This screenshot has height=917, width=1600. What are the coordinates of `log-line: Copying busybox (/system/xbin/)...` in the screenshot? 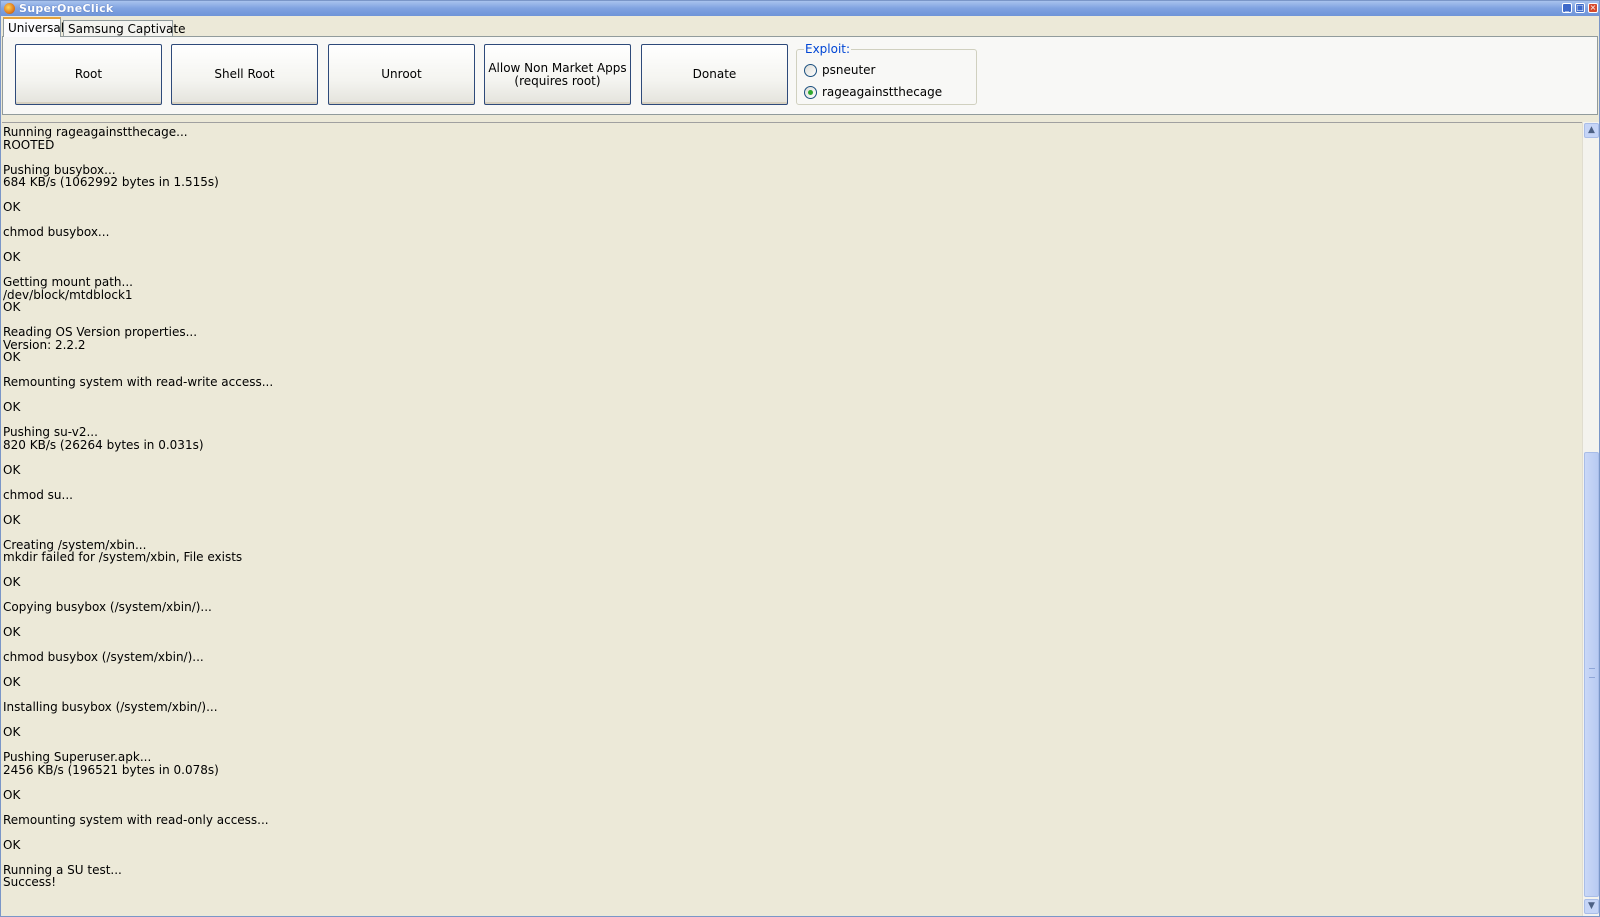 It's located at (107, 607).